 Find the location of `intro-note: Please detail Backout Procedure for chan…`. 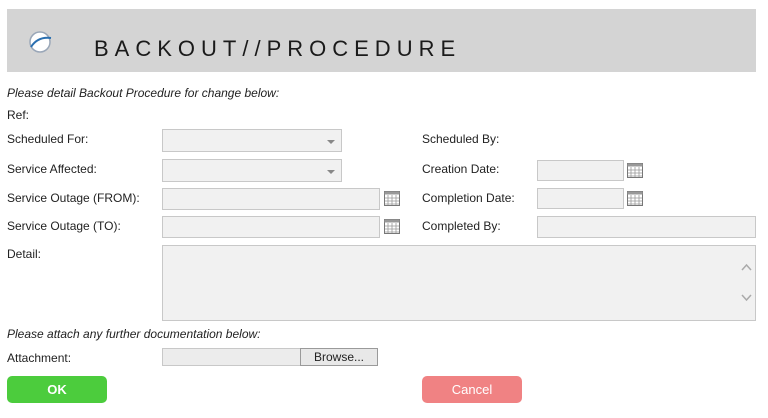

intro-note: Please detail Backout Procedure for chan… is located at coordinates (143, 93).